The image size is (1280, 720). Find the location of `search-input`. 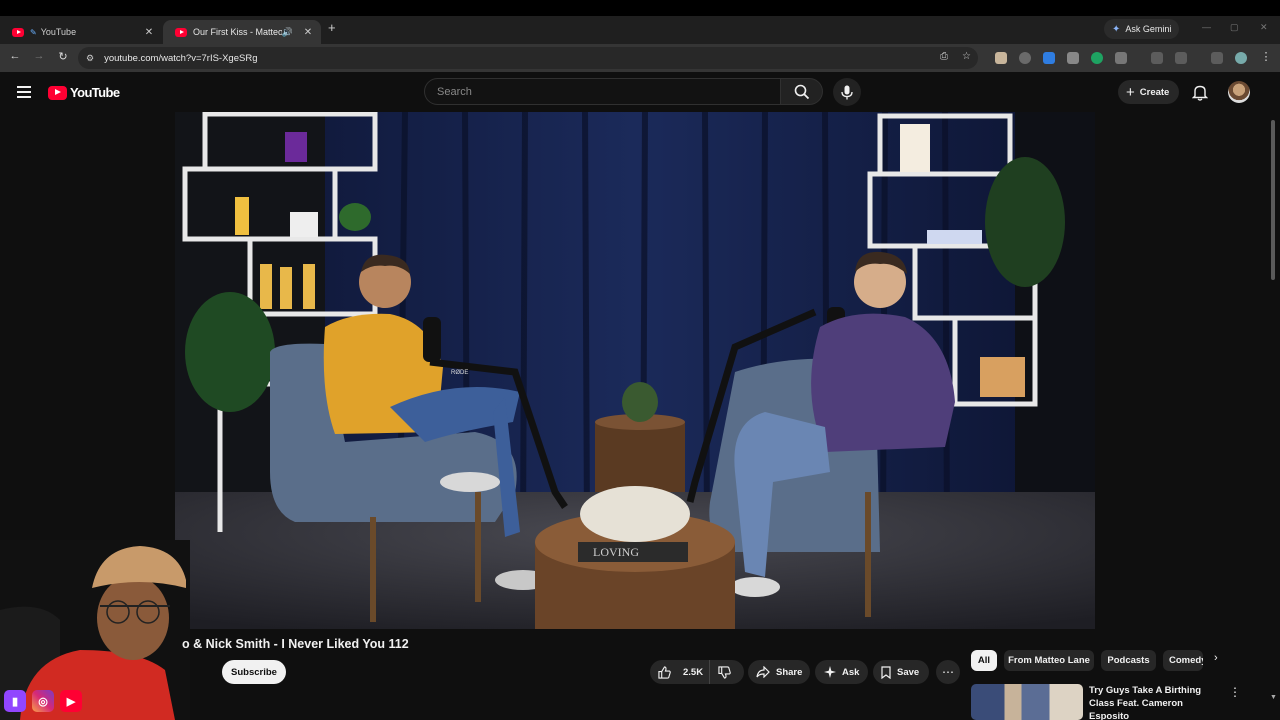

search-input is located at coordinates (608, 91).